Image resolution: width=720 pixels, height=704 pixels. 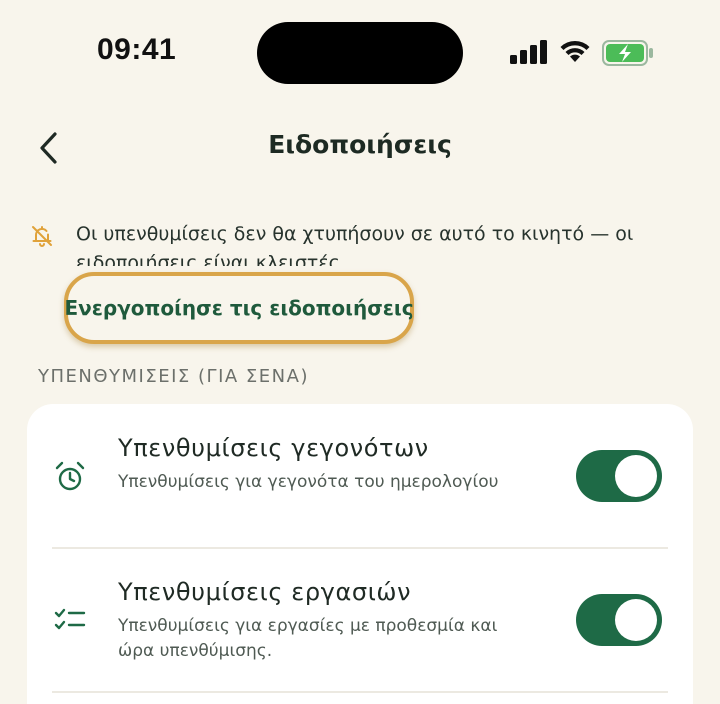 I want to click on status-time: 09:41, so click(x=137, y=49).